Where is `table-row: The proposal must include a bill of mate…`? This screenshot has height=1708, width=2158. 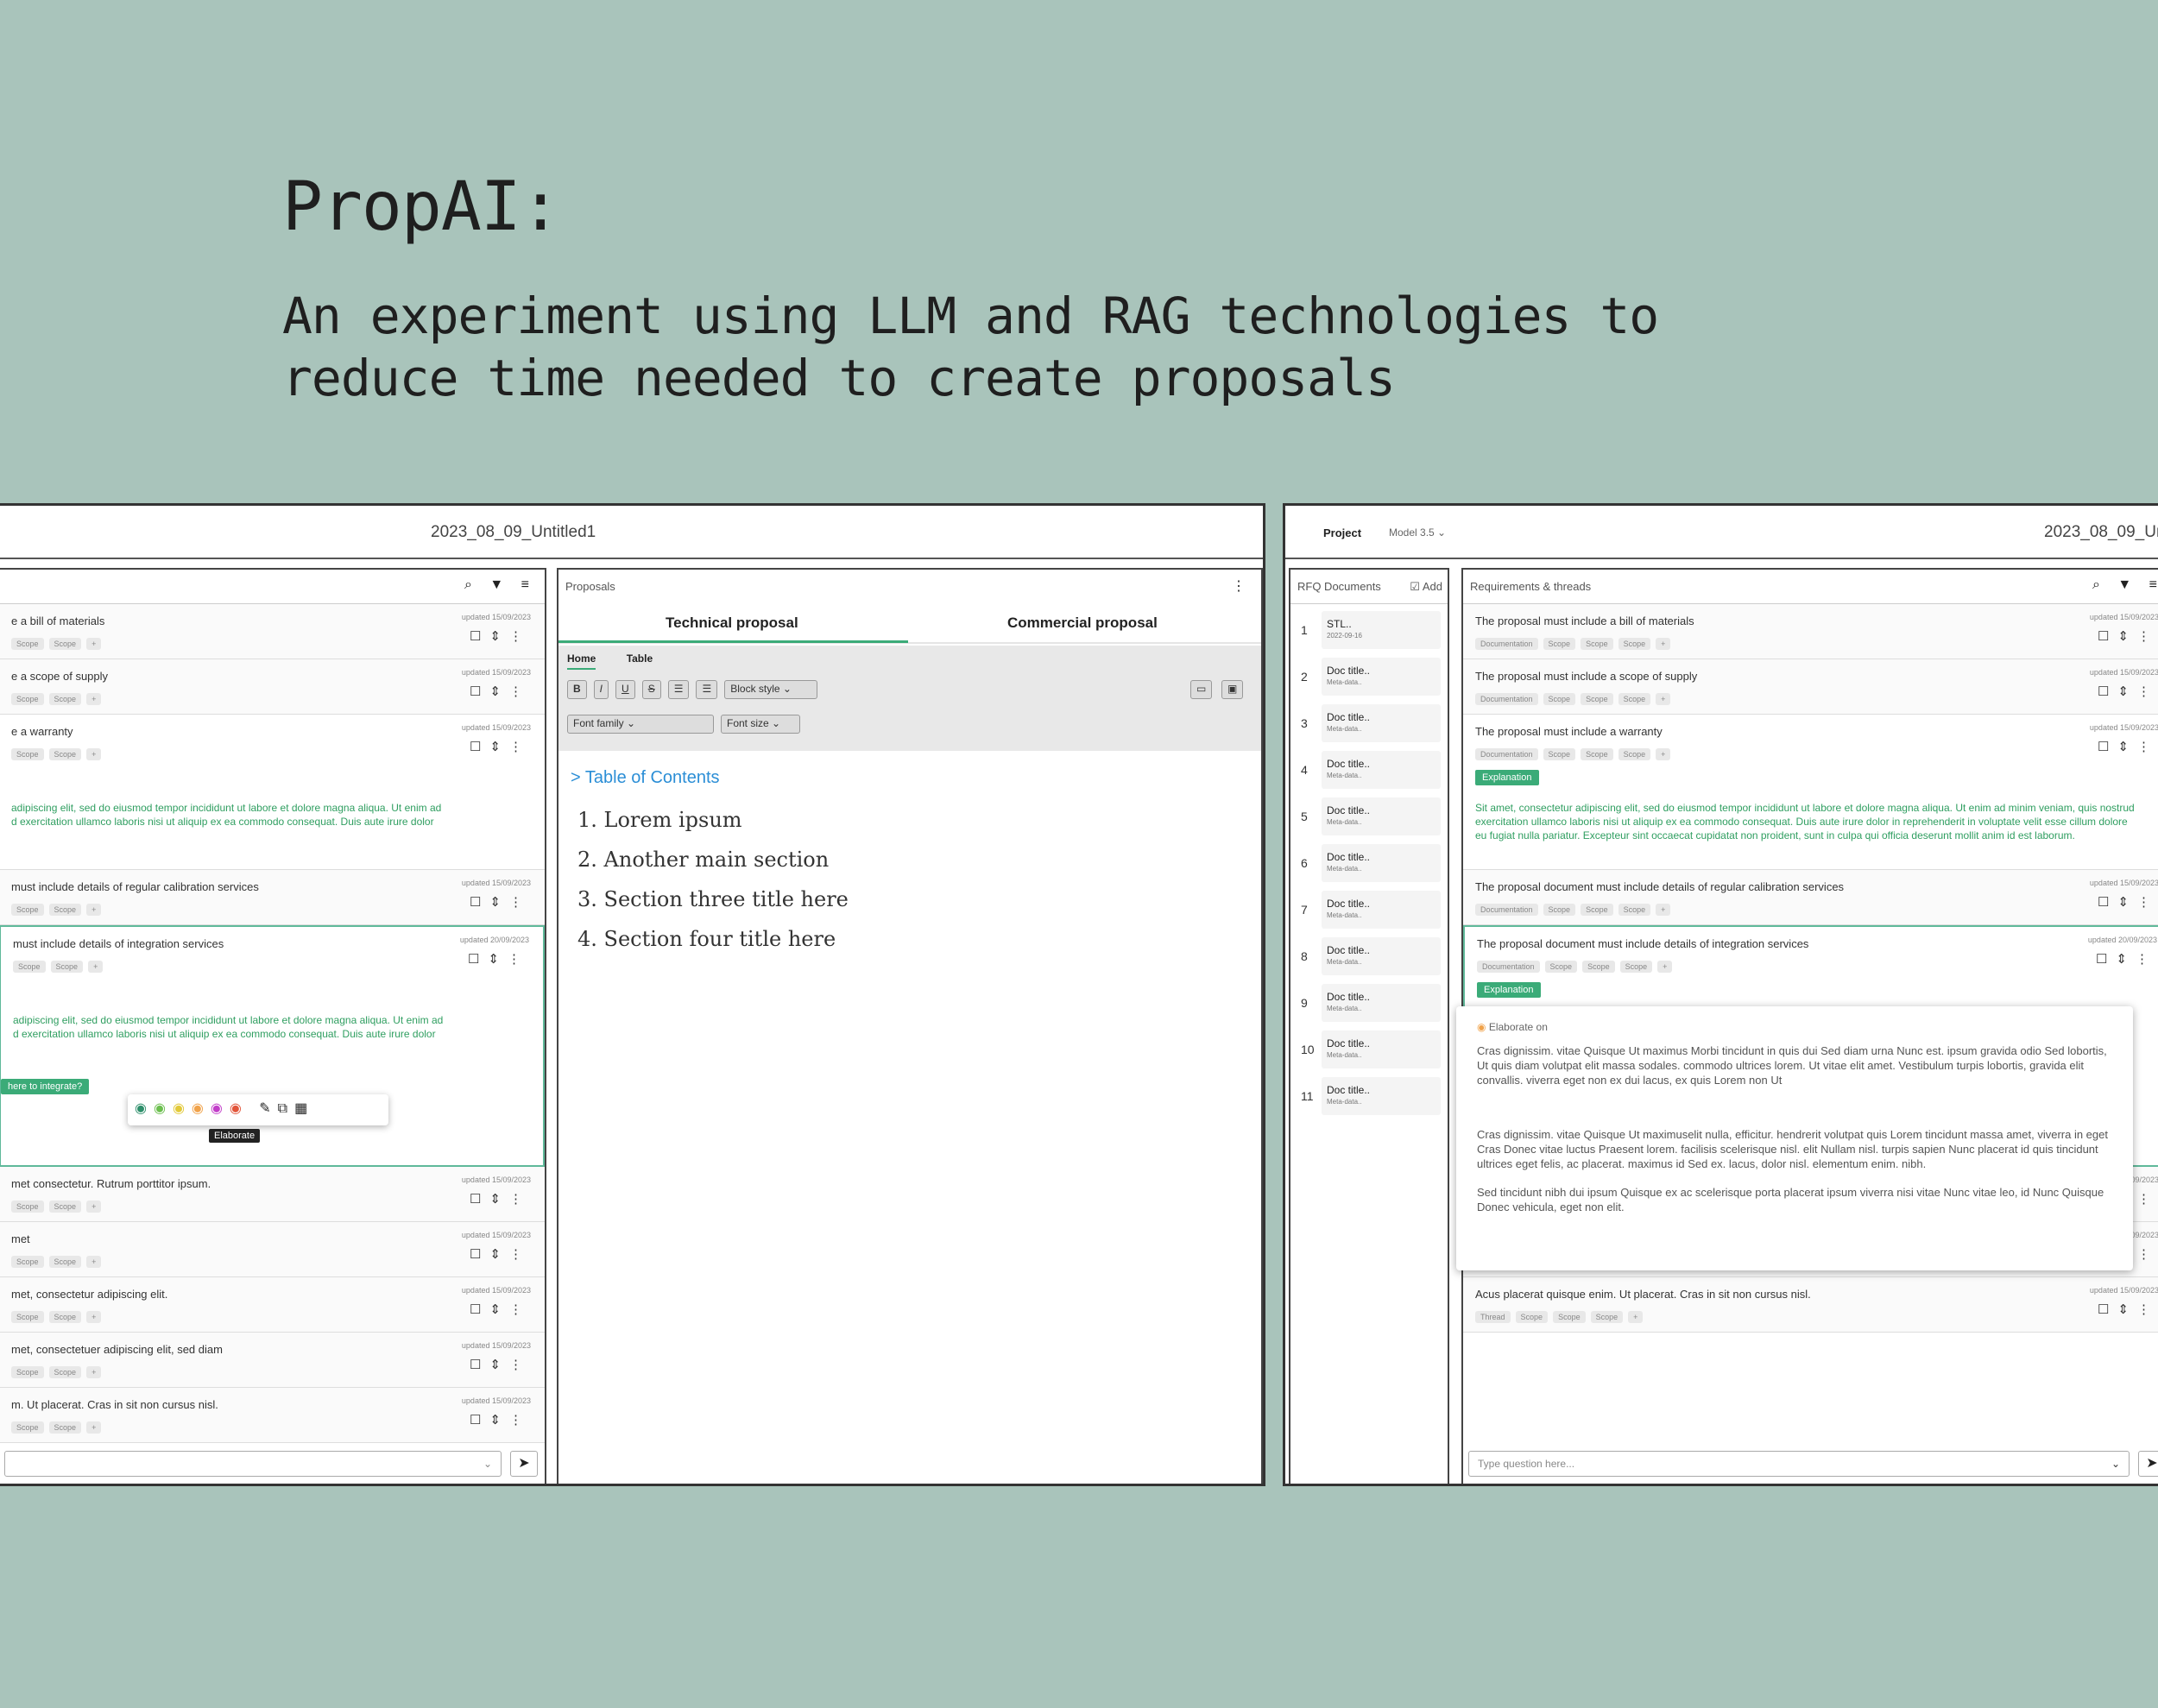
table-row: The proposal must include a bill of mate… is located at coordinates (1810, 631).